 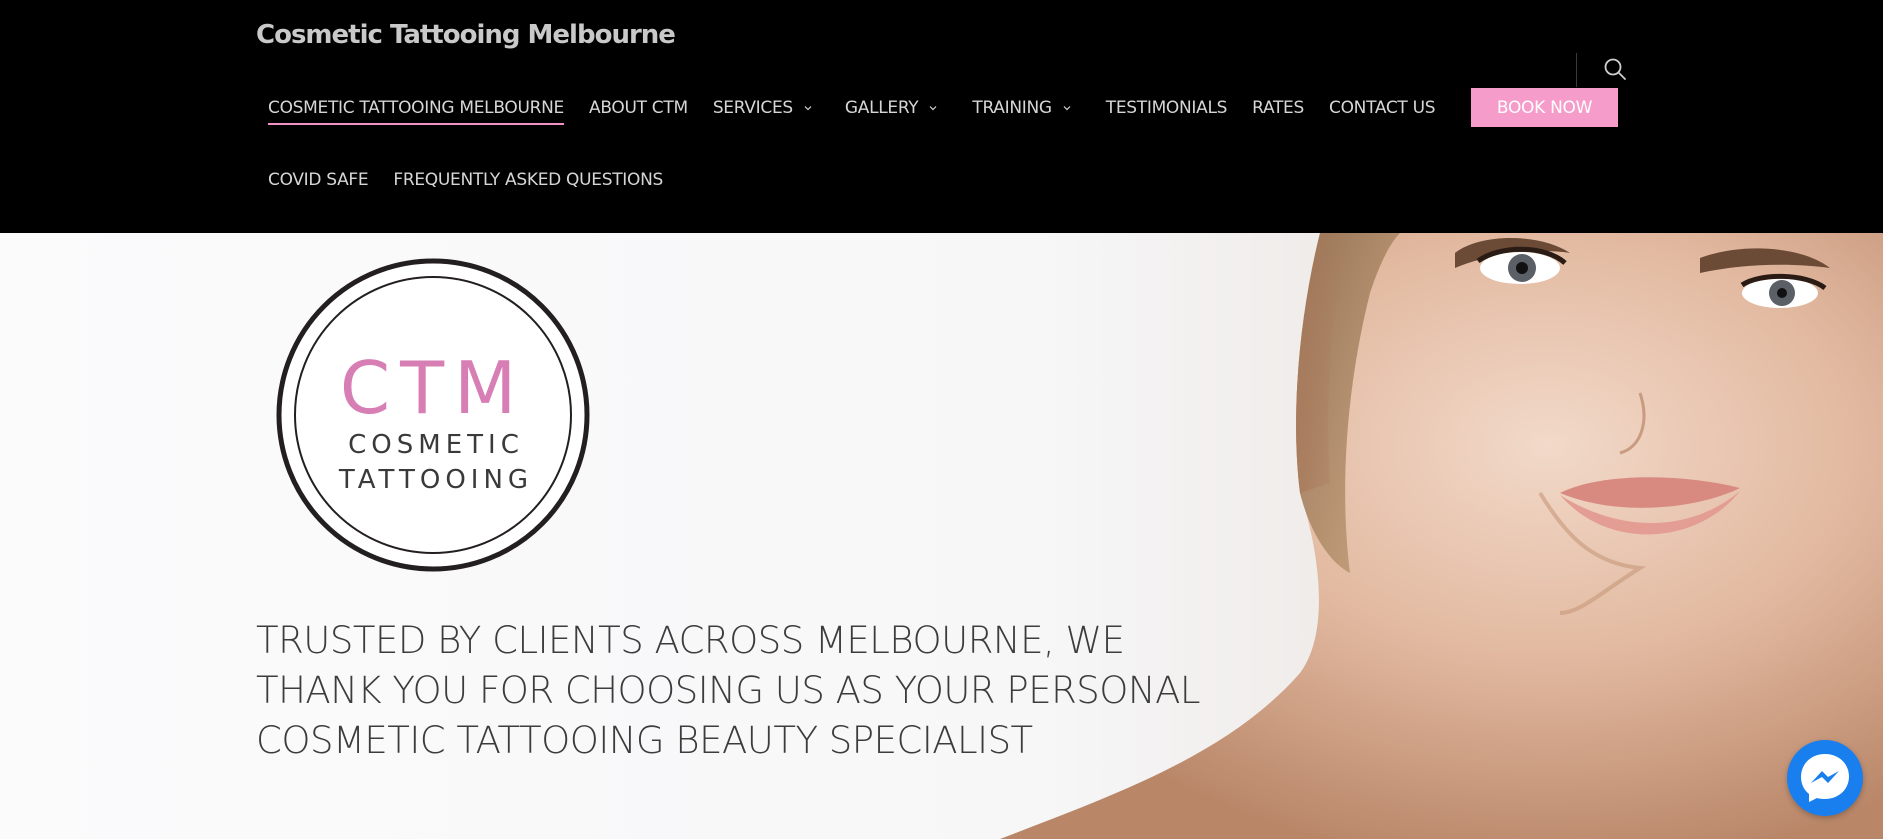 I want to click on nav-item-faq: FREQUENTLY ASKED QUESTIONS, so click(x=528, y=180).